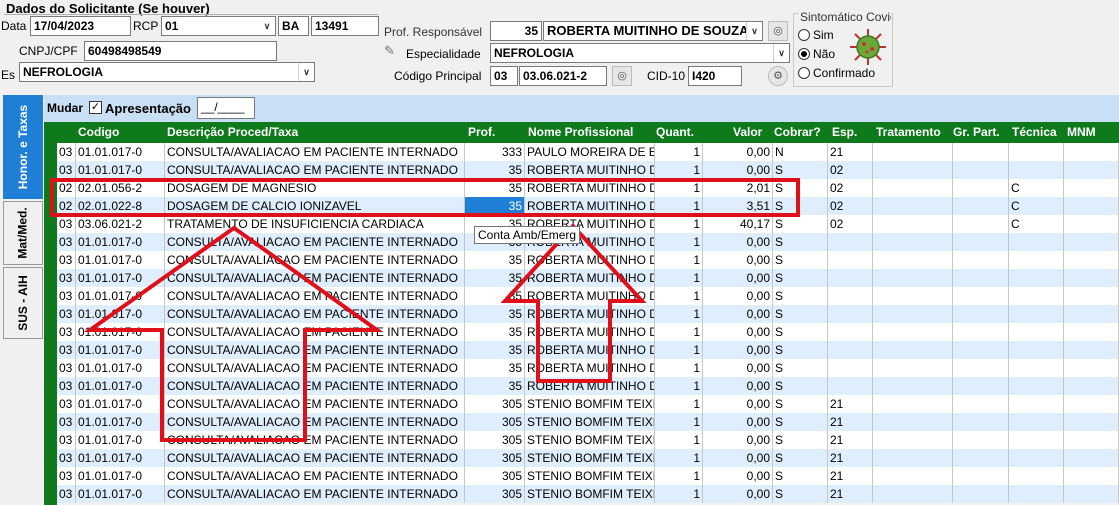  Describe the element at coordinates (590, 152) in the screenshot. I see `cell-nome: PAULO MOREIRA DE E` at that location.